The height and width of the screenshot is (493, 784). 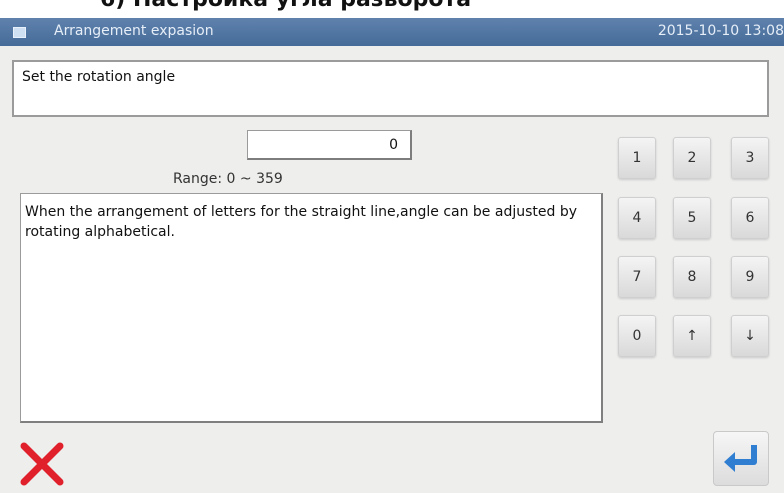 I want to click on key-6: 6, so click(x=750, y=218).